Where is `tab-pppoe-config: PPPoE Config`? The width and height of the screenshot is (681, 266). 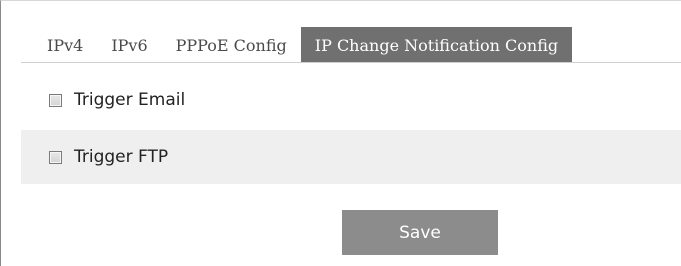 tab-pppoe-config: PPPoE Config is located at coordinates (231, 45).